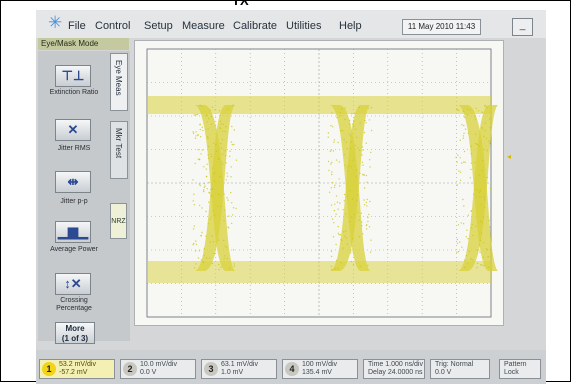 This screenshot has height=384, width=573. I want to click on menu-calibrate: Calibrate, so click(255, 26).